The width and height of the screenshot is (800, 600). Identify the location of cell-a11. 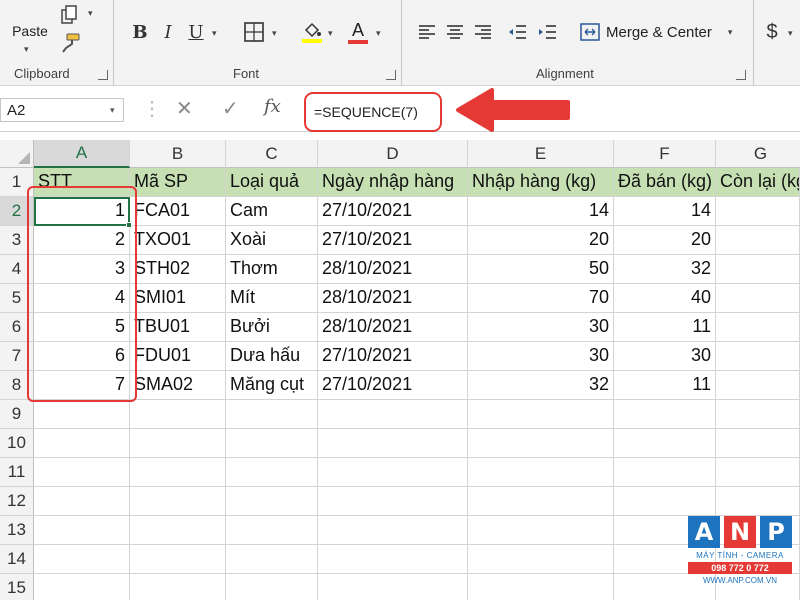
(82, 472).